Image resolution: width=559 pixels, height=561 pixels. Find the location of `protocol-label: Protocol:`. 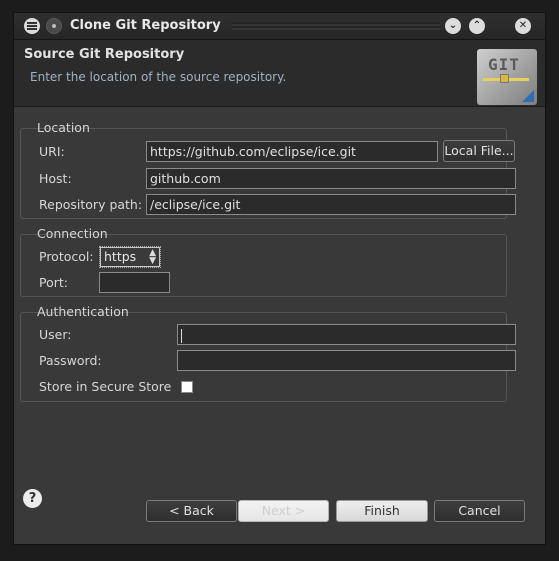

protocol-label: Protocol: is located at coordinates (66, 256).